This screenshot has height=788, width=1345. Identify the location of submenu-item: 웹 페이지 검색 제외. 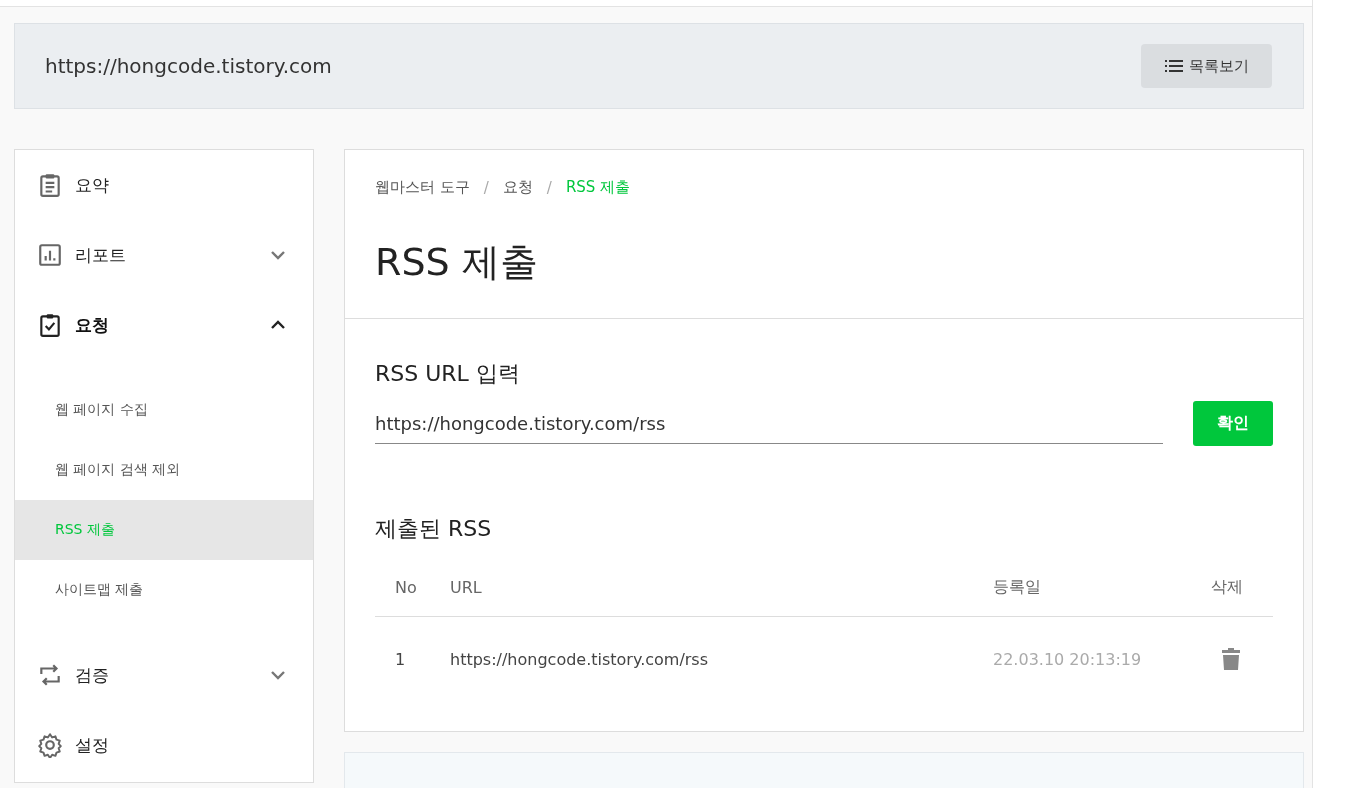
(164, 470).